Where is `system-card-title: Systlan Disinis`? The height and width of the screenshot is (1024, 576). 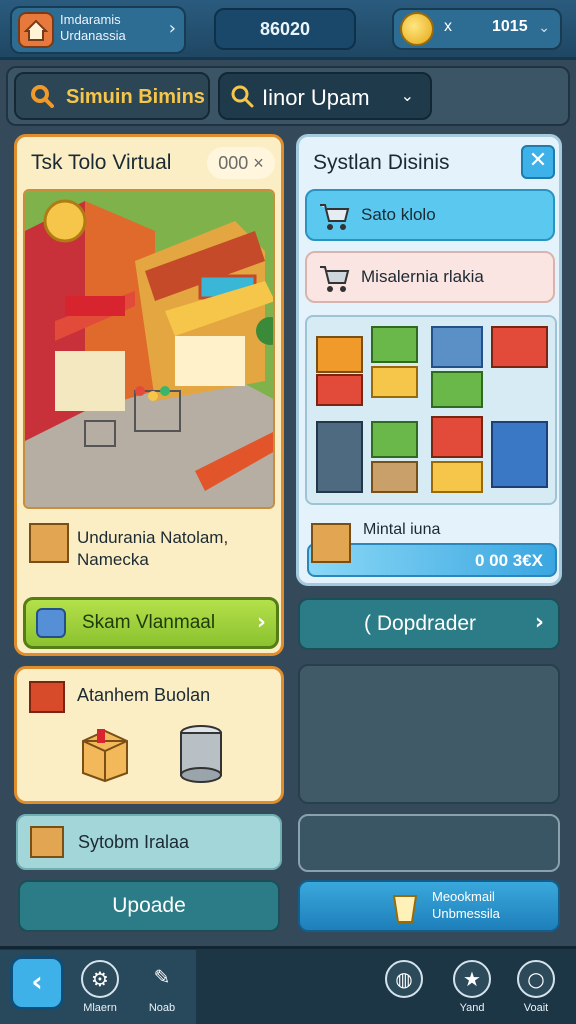 system-card-title: Systlan Disinis is located at coordinates (381, 162).